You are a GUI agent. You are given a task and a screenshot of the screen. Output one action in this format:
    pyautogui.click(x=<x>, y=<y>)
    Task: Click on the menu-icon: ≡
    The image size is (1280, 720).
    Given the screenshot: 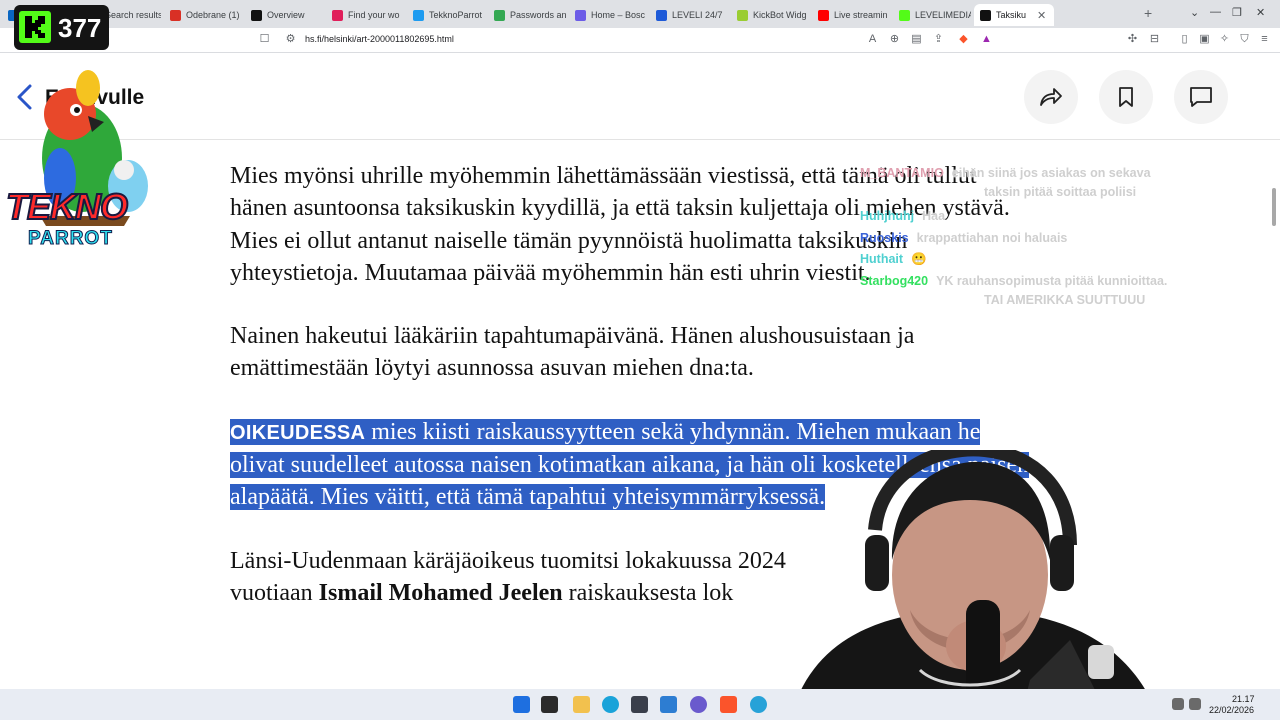 What is the action you would take?
    pyautogui.click(x=1264, y=39)
    